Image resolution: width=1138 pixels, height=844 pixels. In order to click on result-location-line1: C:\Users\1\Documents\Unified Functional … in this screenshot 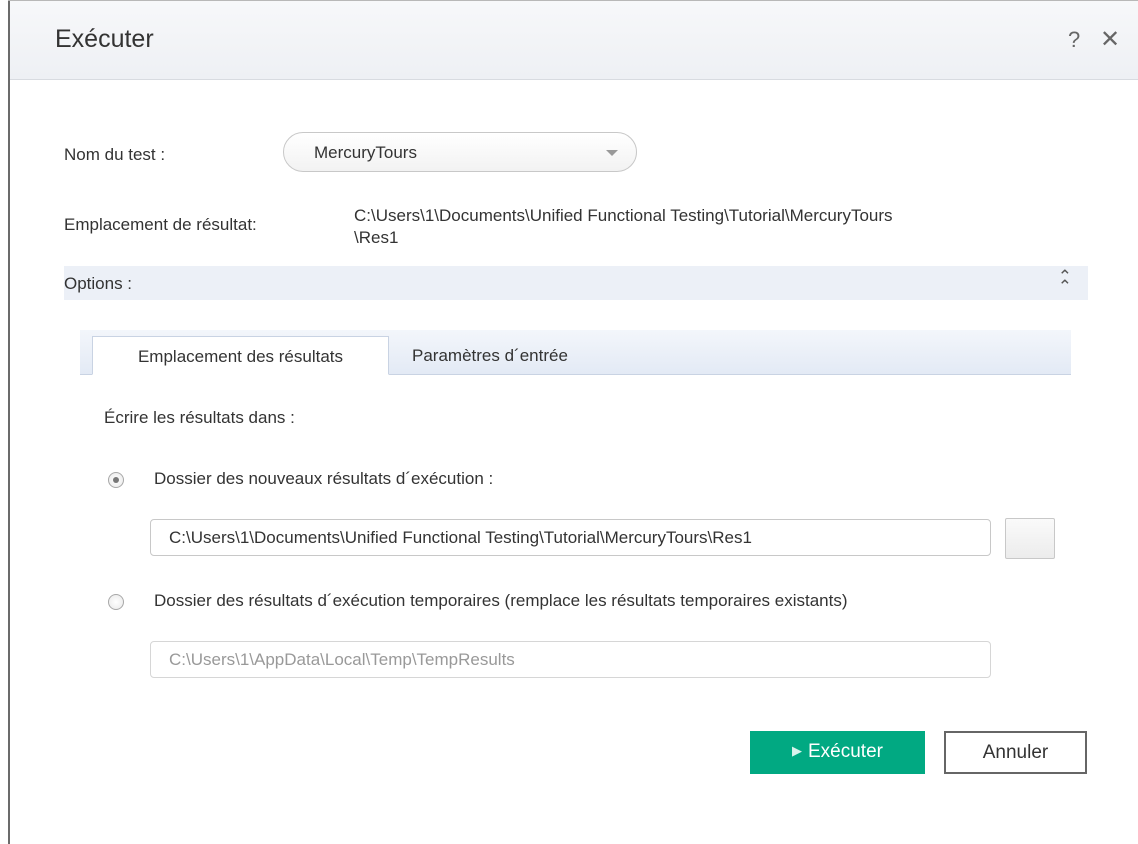, I will do `click(623, 215)`.